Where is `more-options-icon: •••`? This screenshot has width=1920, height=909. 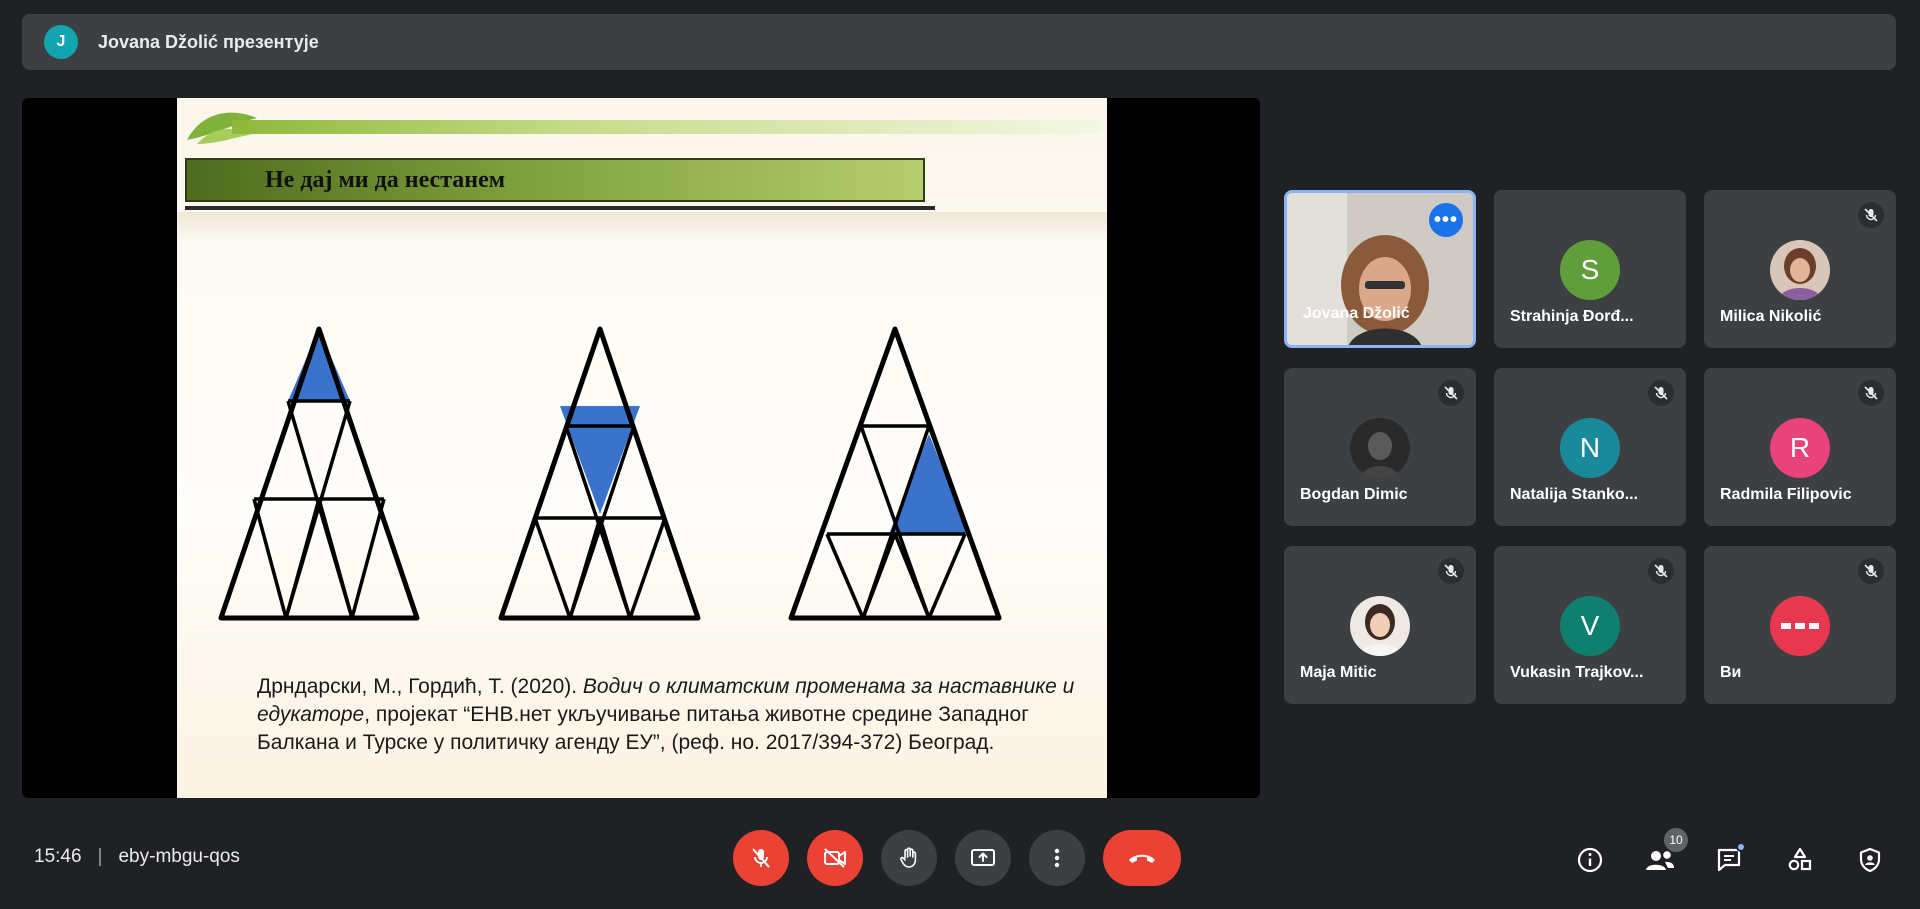
more-options-icon: ••• is located at coordinates (1446, 220).